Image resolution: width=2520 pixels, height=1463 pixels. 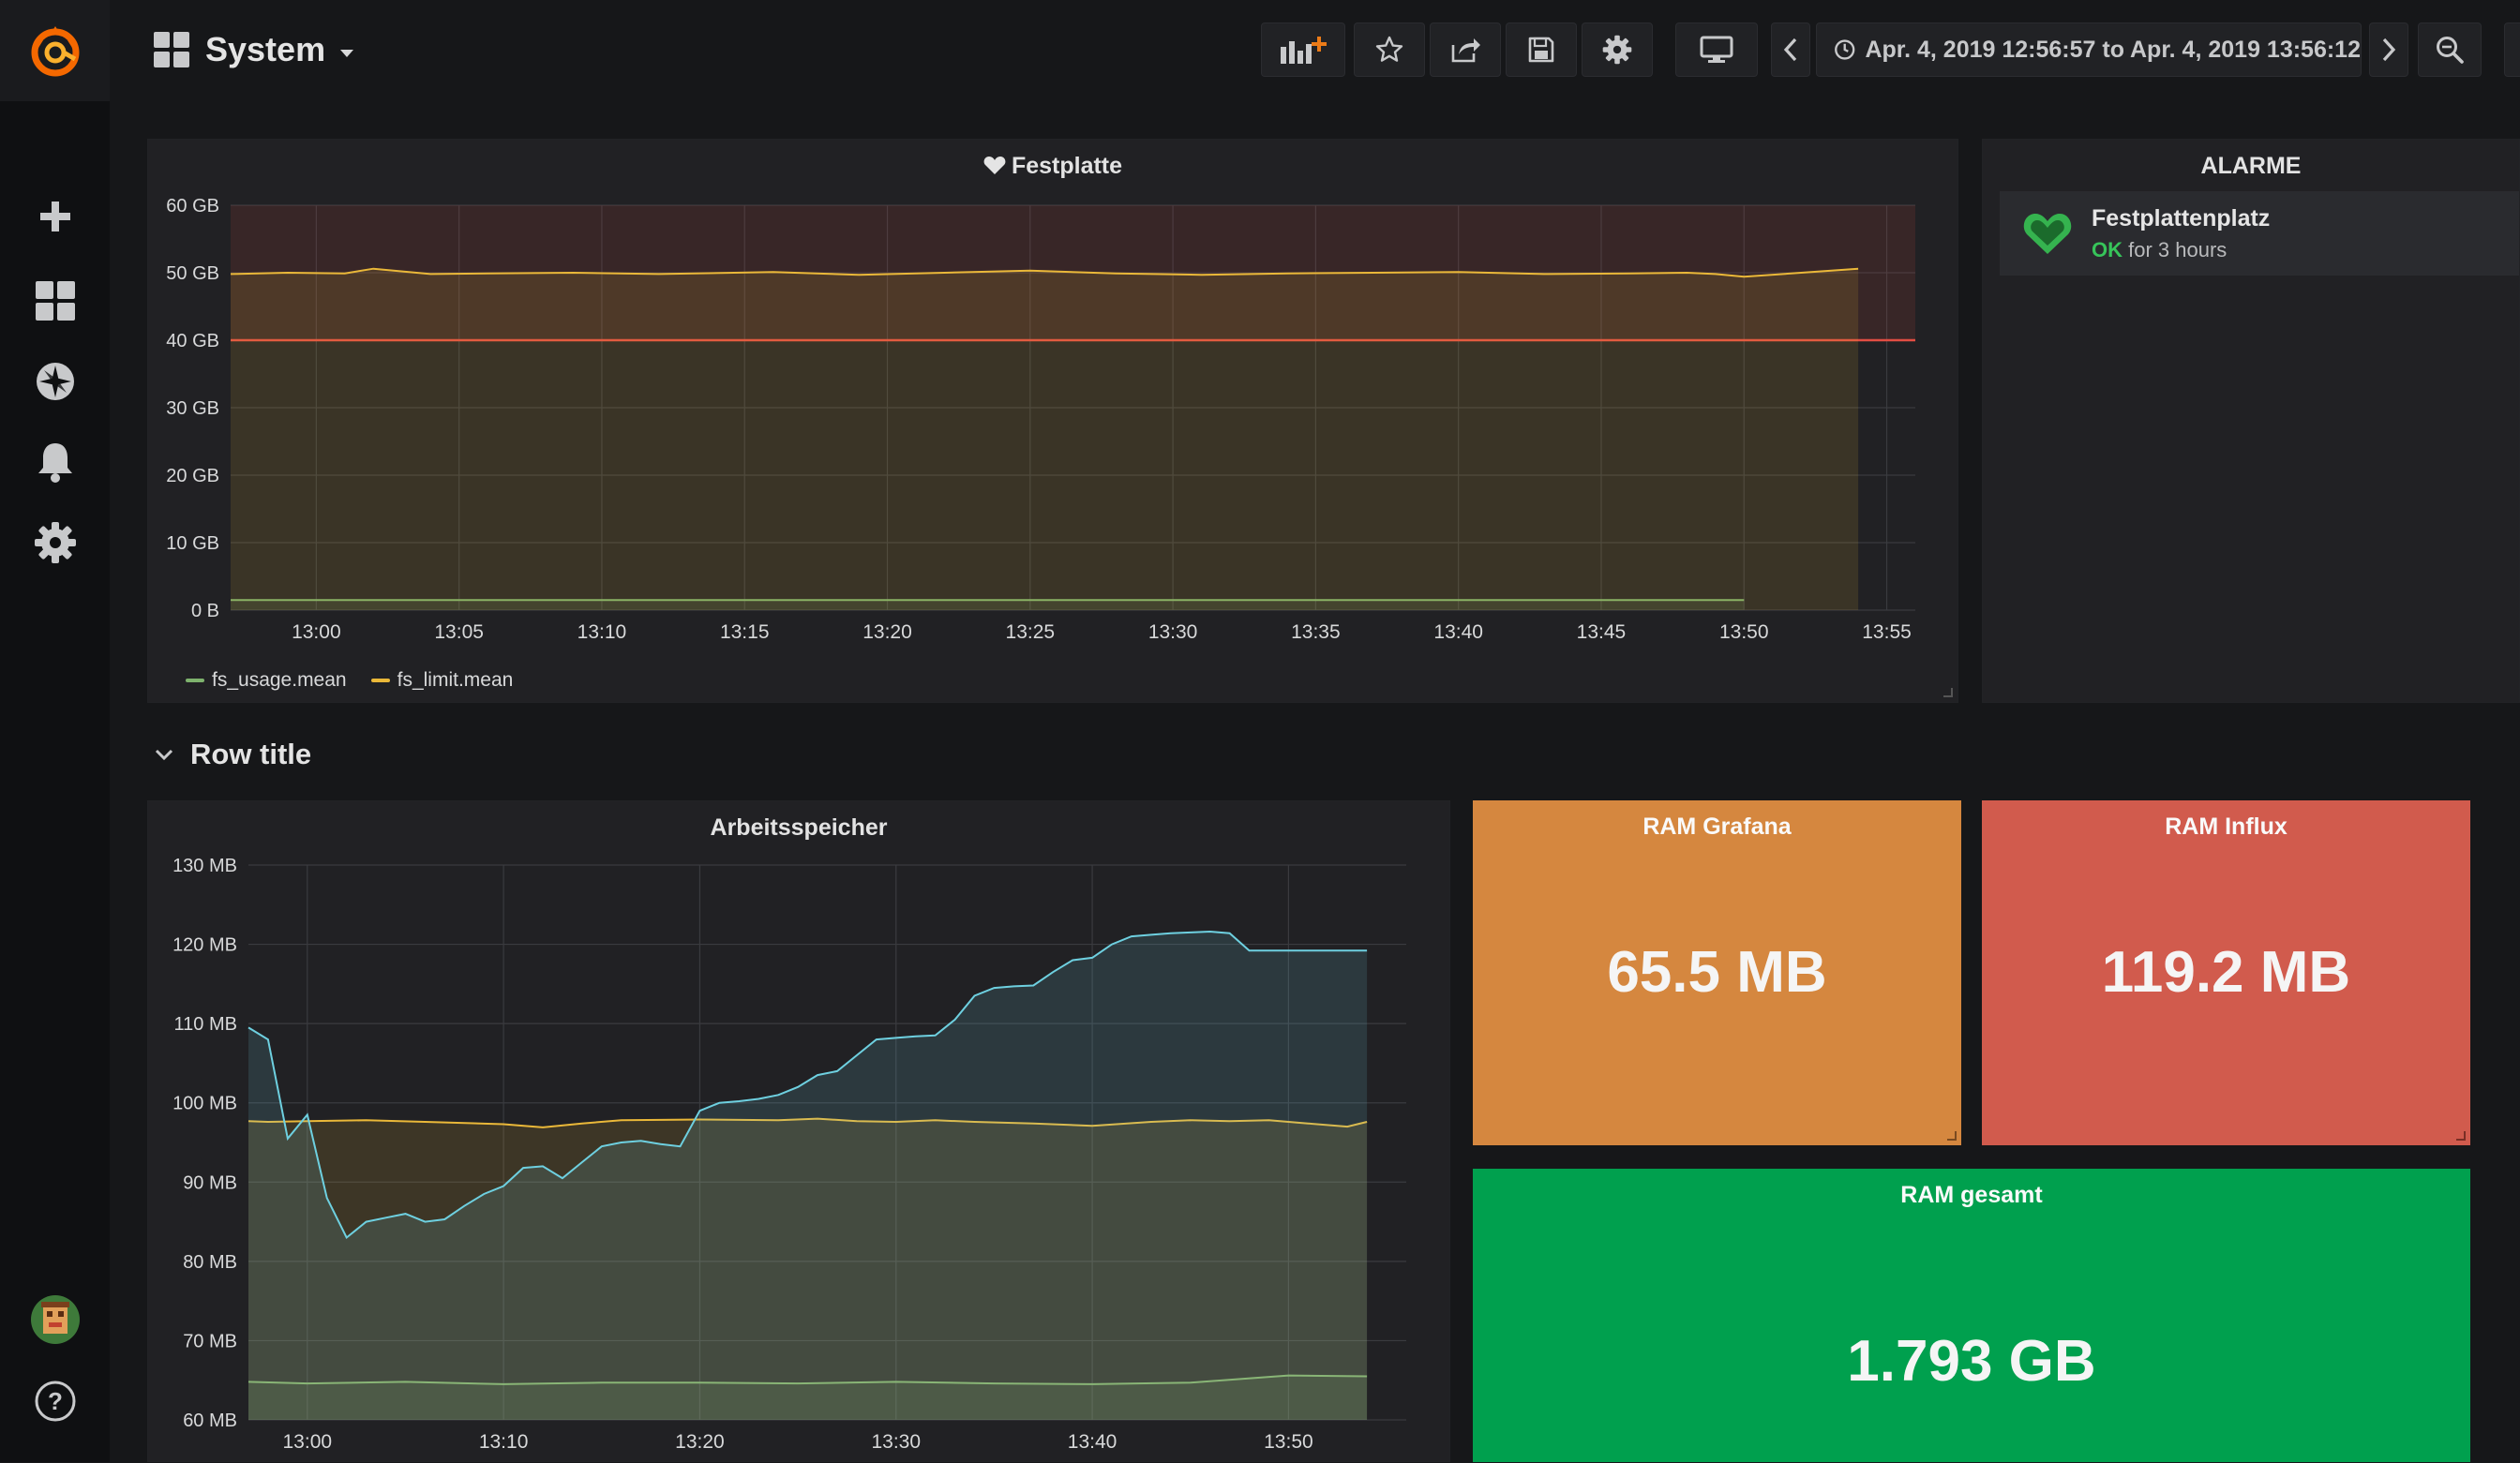 What do you see at coordinates (205, 611) in the screenshot?
I see `y-tick-label: 0 B` at bounding box center [205, 611].